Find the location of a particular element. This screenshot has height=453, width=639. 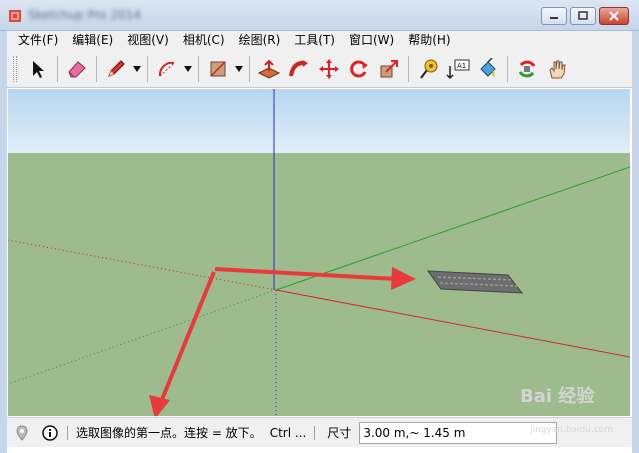

pencil-dropdown-button is located at coordinates (137, 69).